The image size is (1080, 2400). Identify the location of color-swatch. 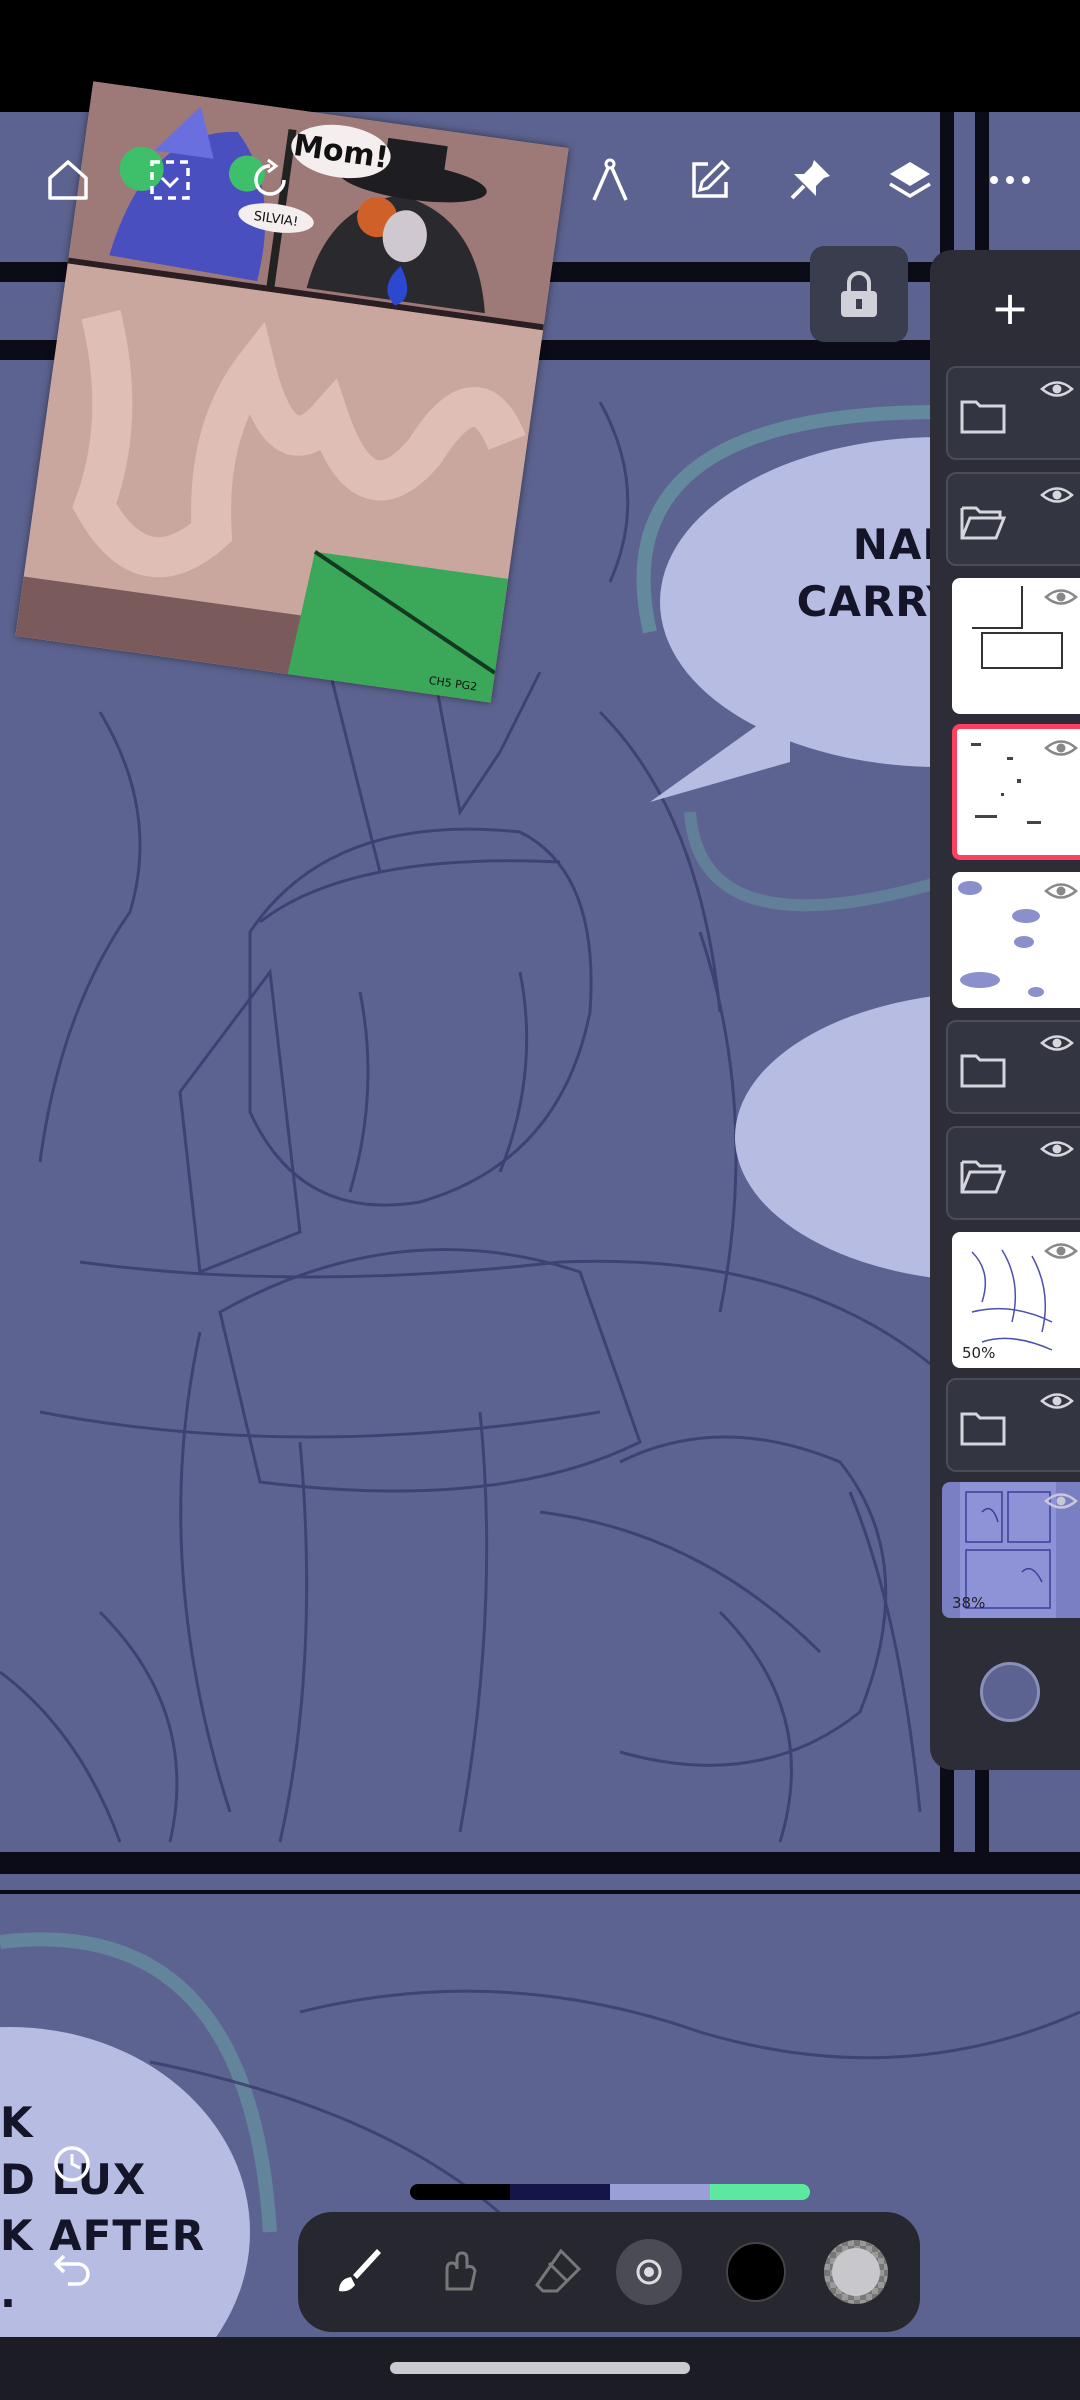
(756, 2272).